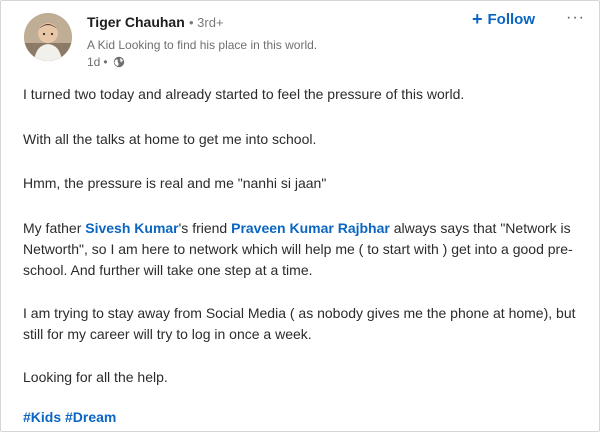 The width and height of the screenshot is (600, 432). What do you see at coordinates (119, 62) in the screenshot?
I see `globe-icon` at bounding box center [119, 62].